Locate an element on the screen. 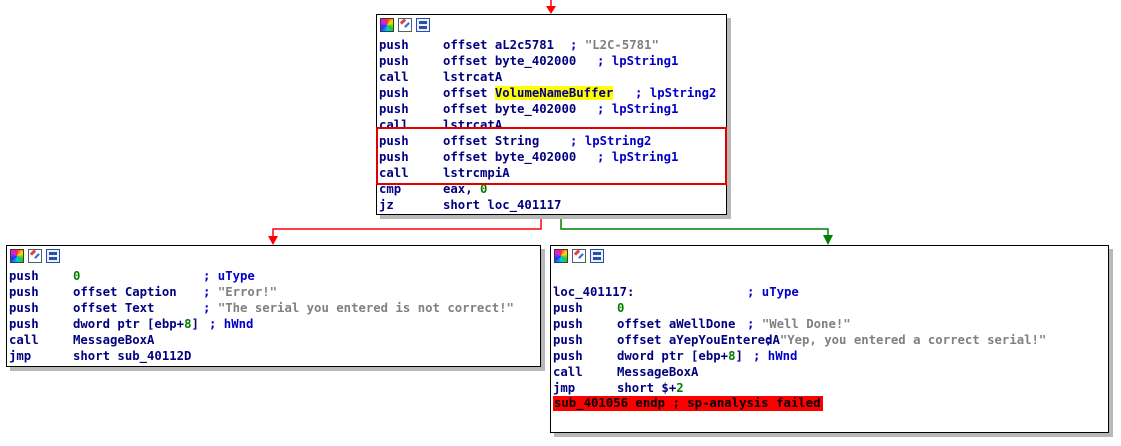 The width and height of the screenshot is (1121, 446). code-line: push offset VolumeNameBuffer ; lpString2 is located at coordinates (551, 93).